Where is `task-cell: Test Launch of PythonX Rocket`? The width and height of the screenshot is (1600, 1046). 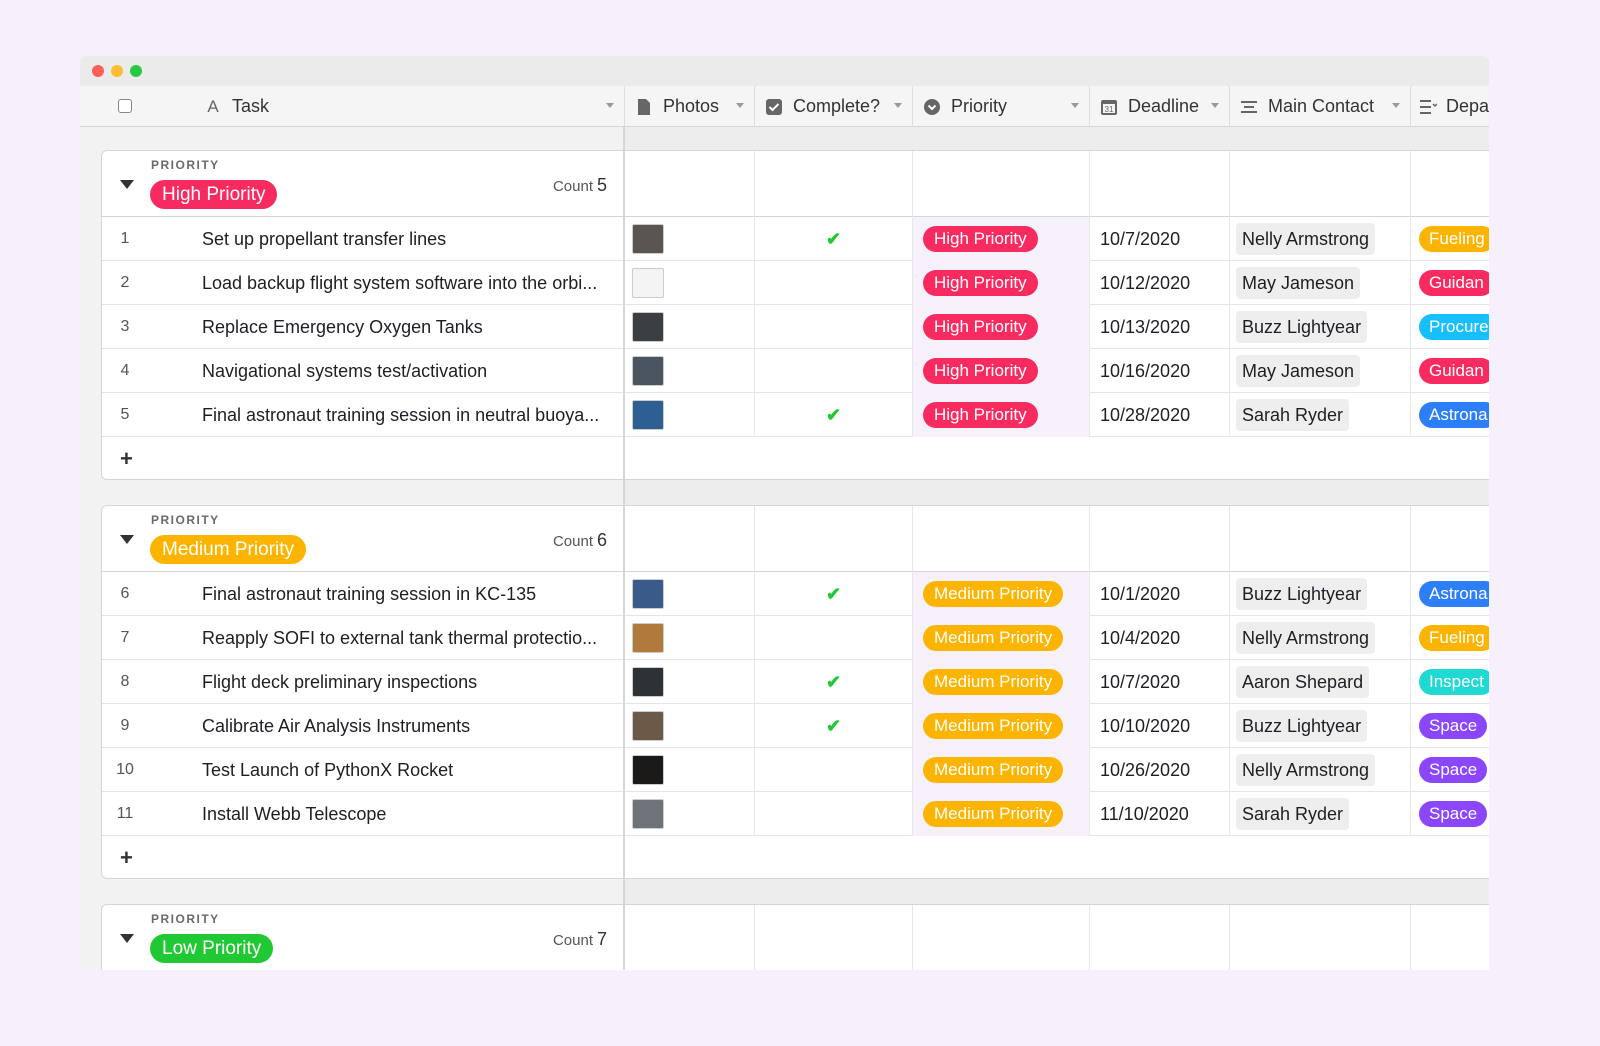 task-cell: Test Launch of PythonX Rocket is located at coordinates (327, 770).